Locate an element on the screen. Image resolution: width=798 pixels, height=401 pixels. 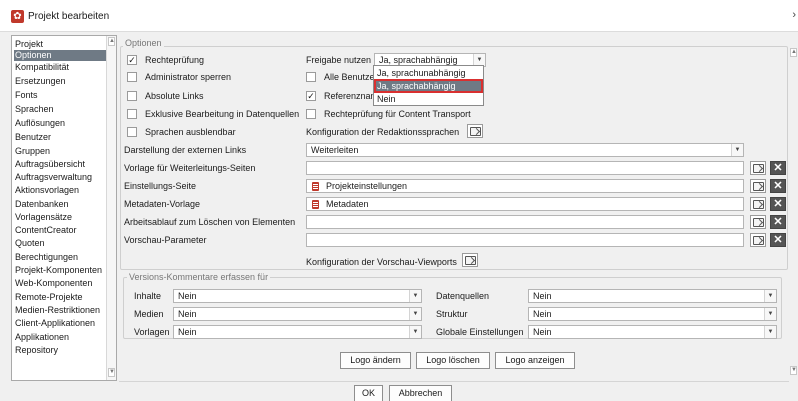
sprachen-ausblendbar-checkbox is located at coordinates (132, 132).